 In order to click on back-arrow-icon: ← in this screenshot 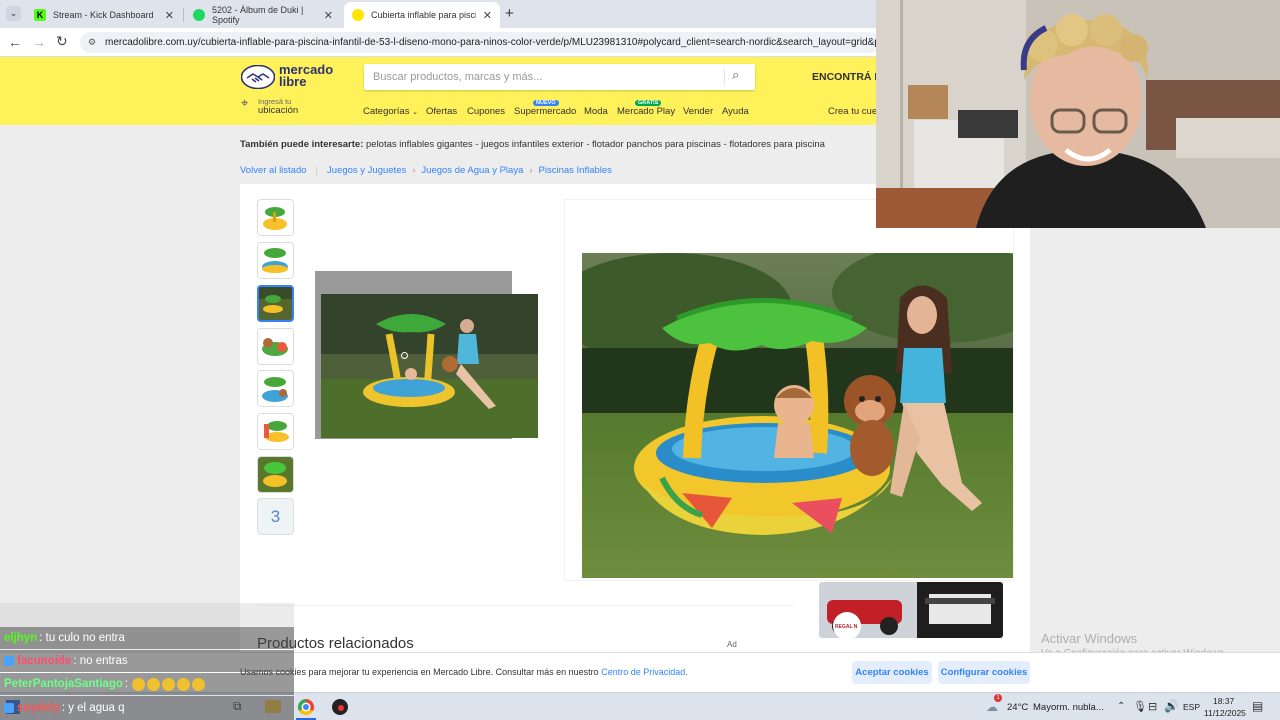, I will do `click(15, 42)`.